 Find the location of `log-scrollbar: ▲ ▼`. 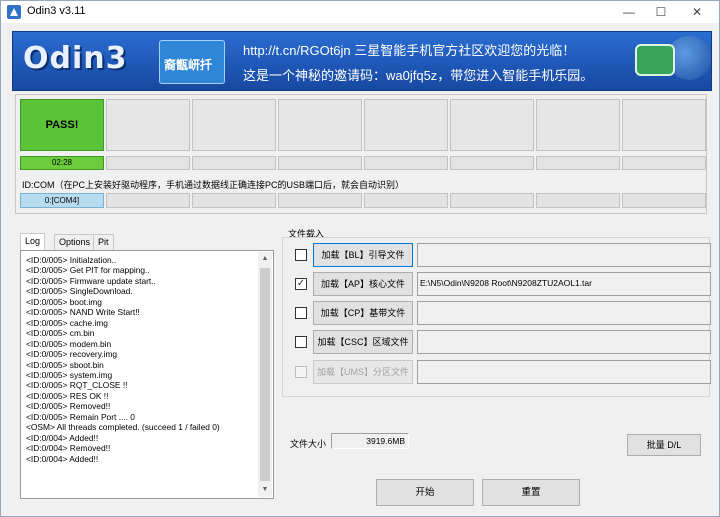

log-scrollbar: ▲ ▼ is located at coordinates (265, 374).